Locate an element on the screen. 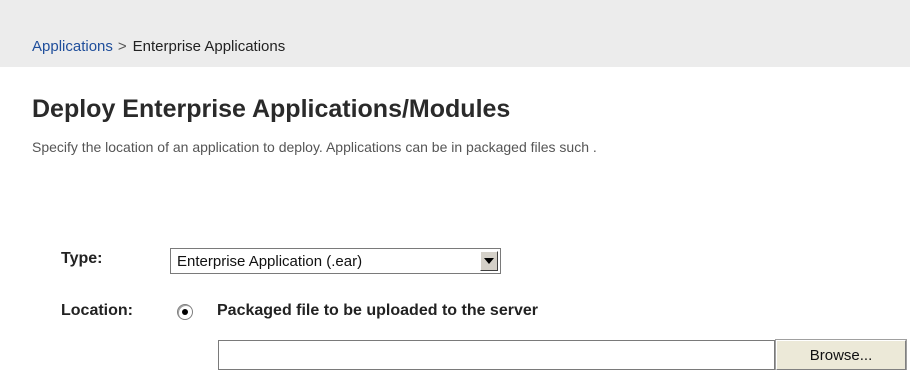 This screenshot has height=370, width=910. breadcrumb-link-applications: Applications is located at coordinates (72, 46).